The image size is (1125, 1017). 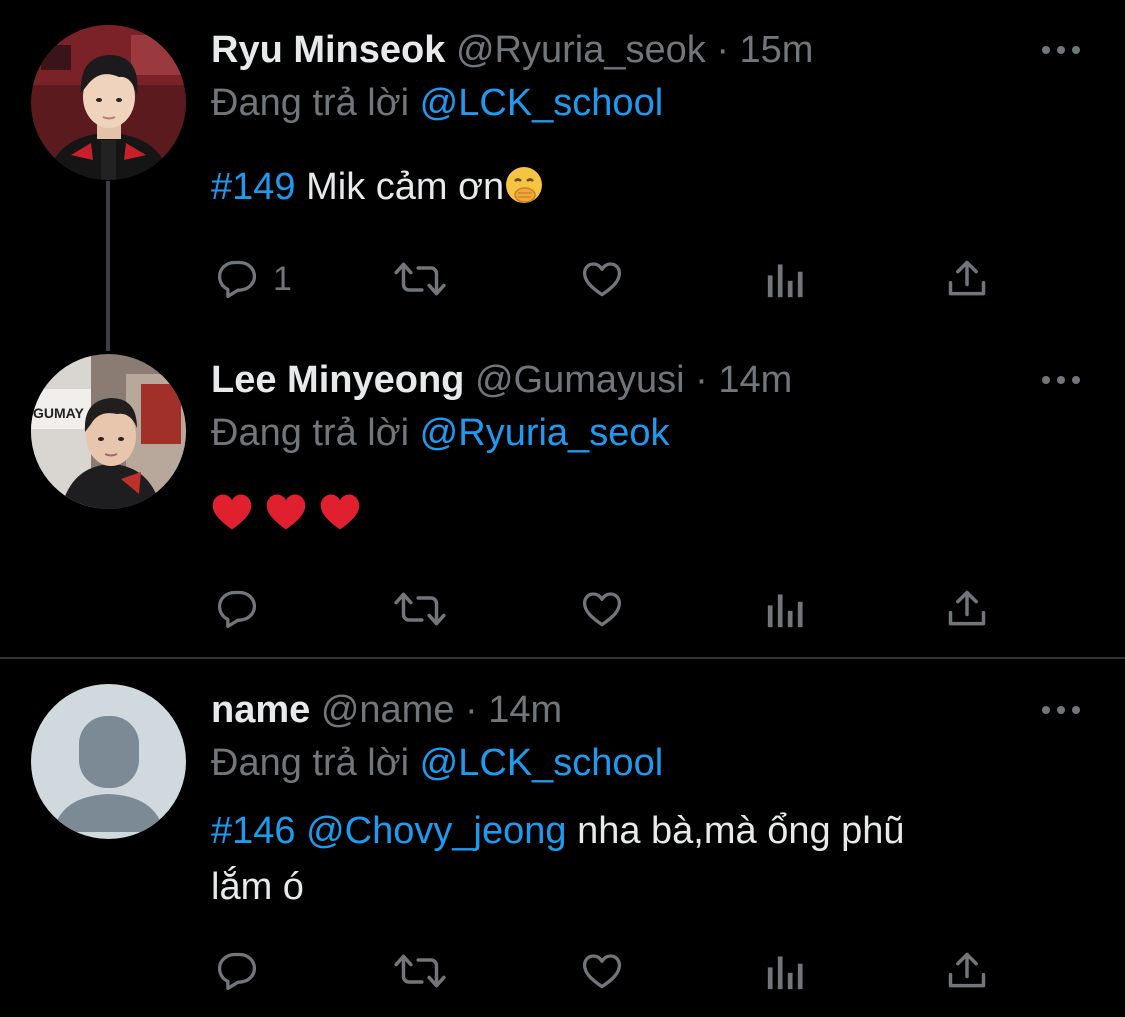 What do you see at coordinates (337, 380) in the screenshot?
I see `display-name: Lee Minyeong` at bounding box center [337, 380].